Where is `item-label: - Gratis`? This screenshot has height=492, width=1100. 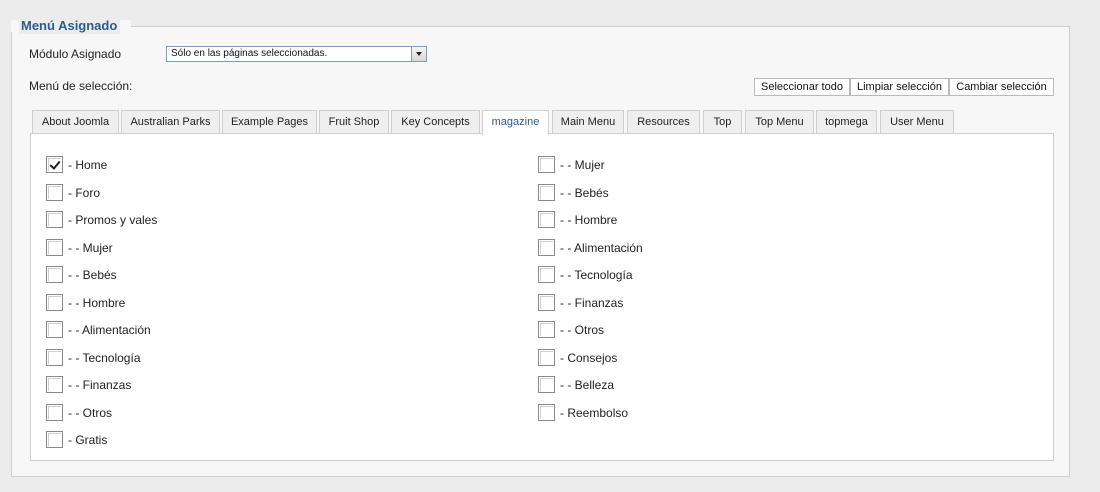
item-label: - Gratis is located at coordinates (88, 439).